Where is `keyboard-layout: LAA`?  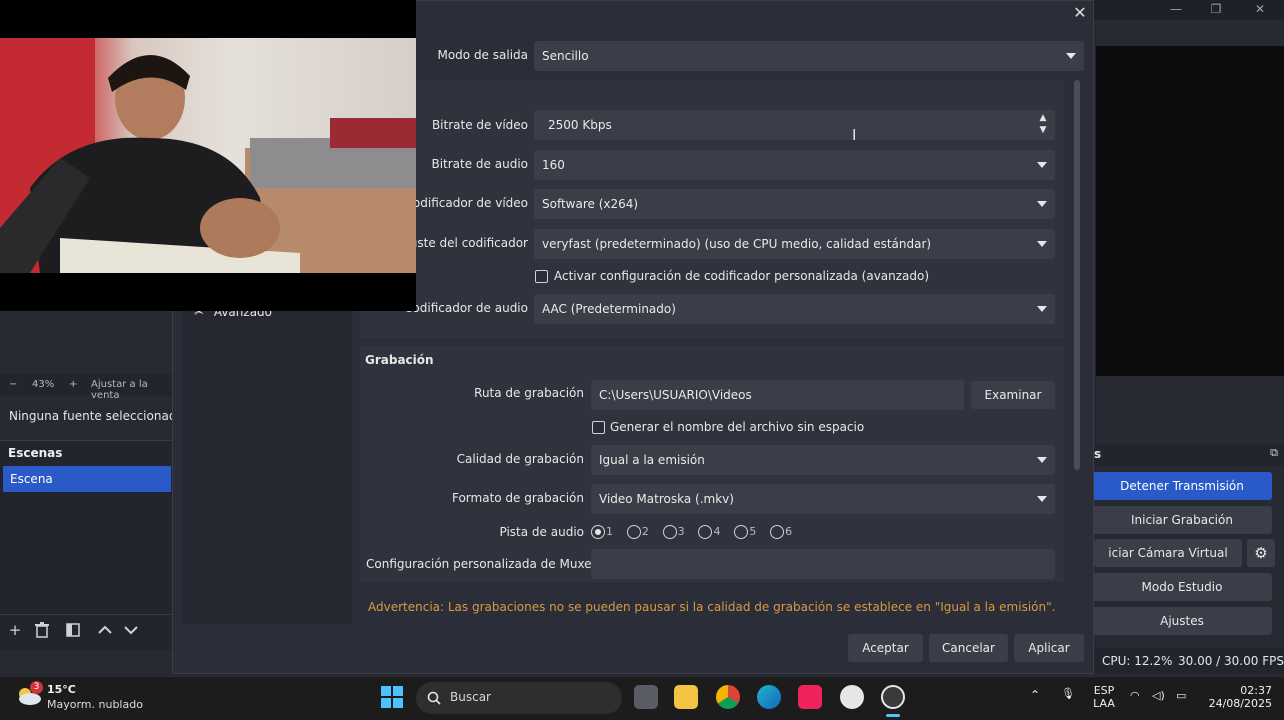
keyboard-layout: LAA is located at coordinates (1104, 703).